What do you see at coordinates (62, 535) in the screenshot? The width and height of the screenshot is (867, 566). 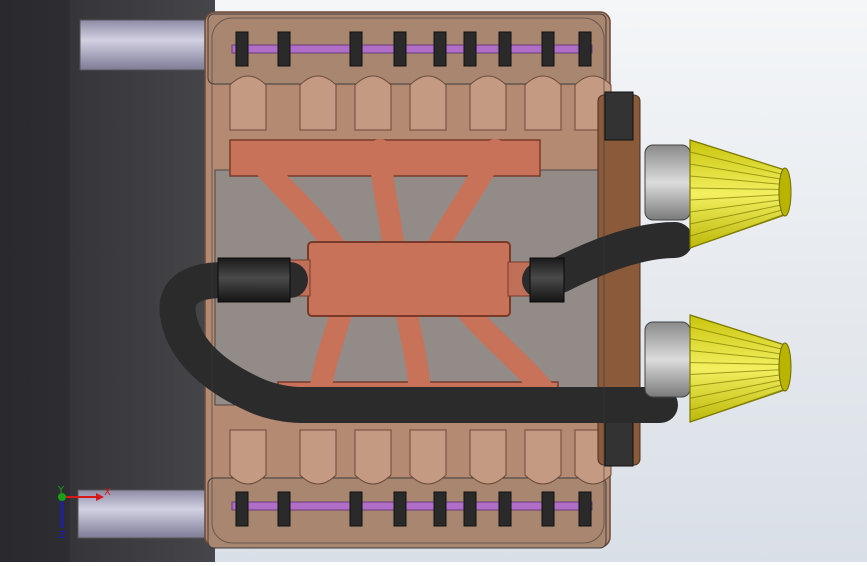 I see `triad-z-label: Z` at bounding box center [62, 535].